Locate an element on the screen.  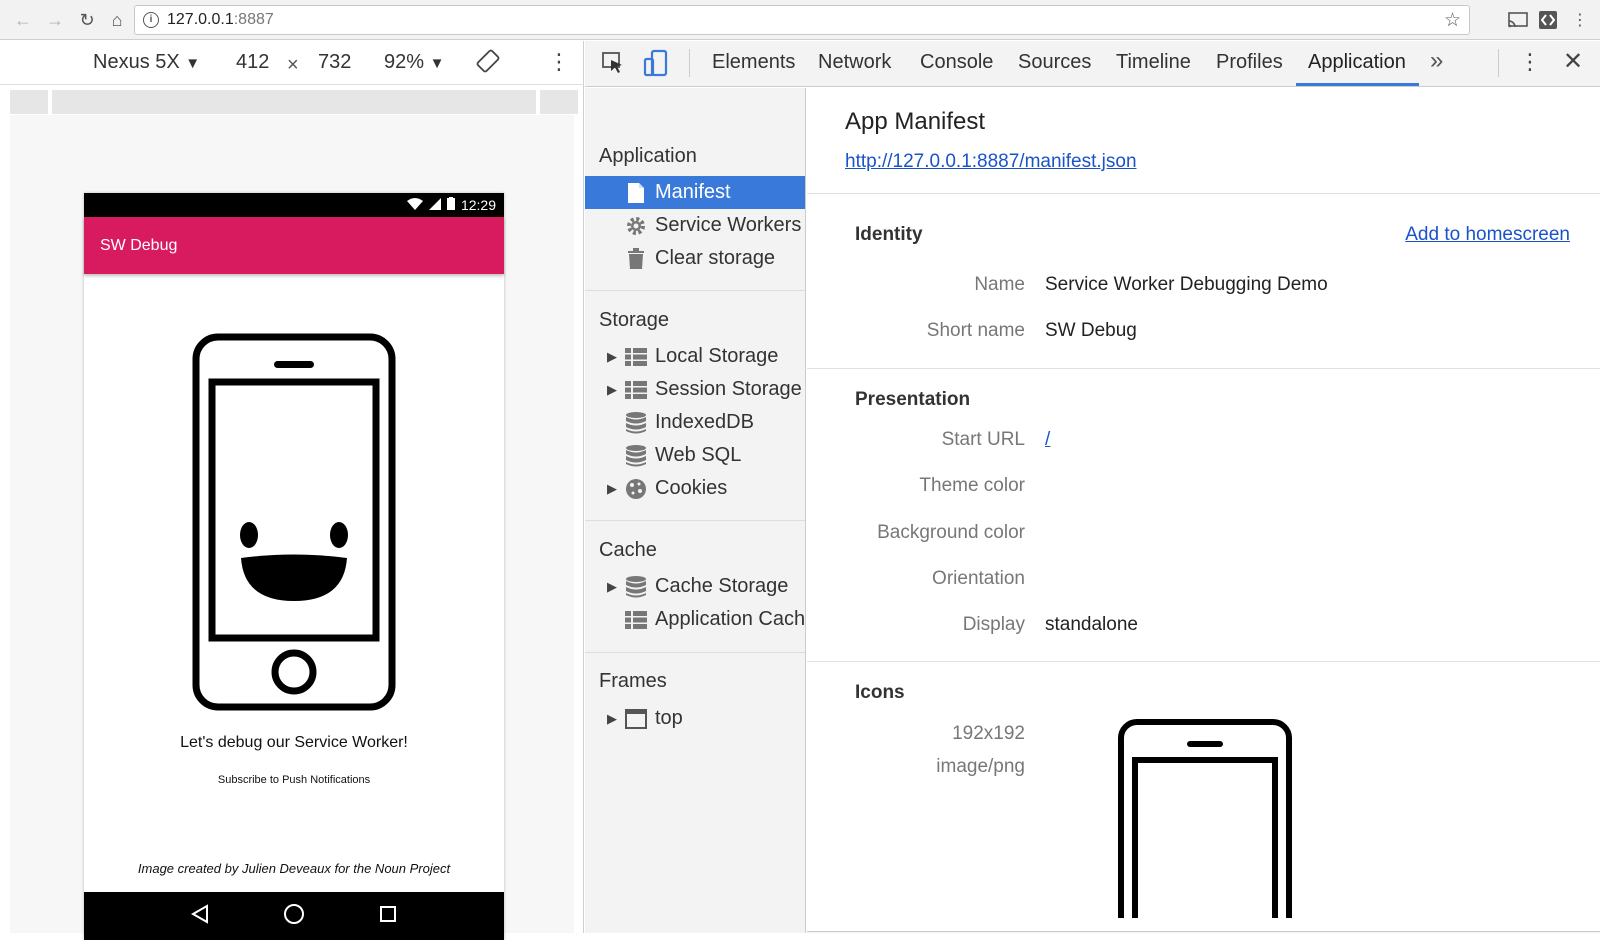
tab-console: Console is located at coordinates (956, 62).